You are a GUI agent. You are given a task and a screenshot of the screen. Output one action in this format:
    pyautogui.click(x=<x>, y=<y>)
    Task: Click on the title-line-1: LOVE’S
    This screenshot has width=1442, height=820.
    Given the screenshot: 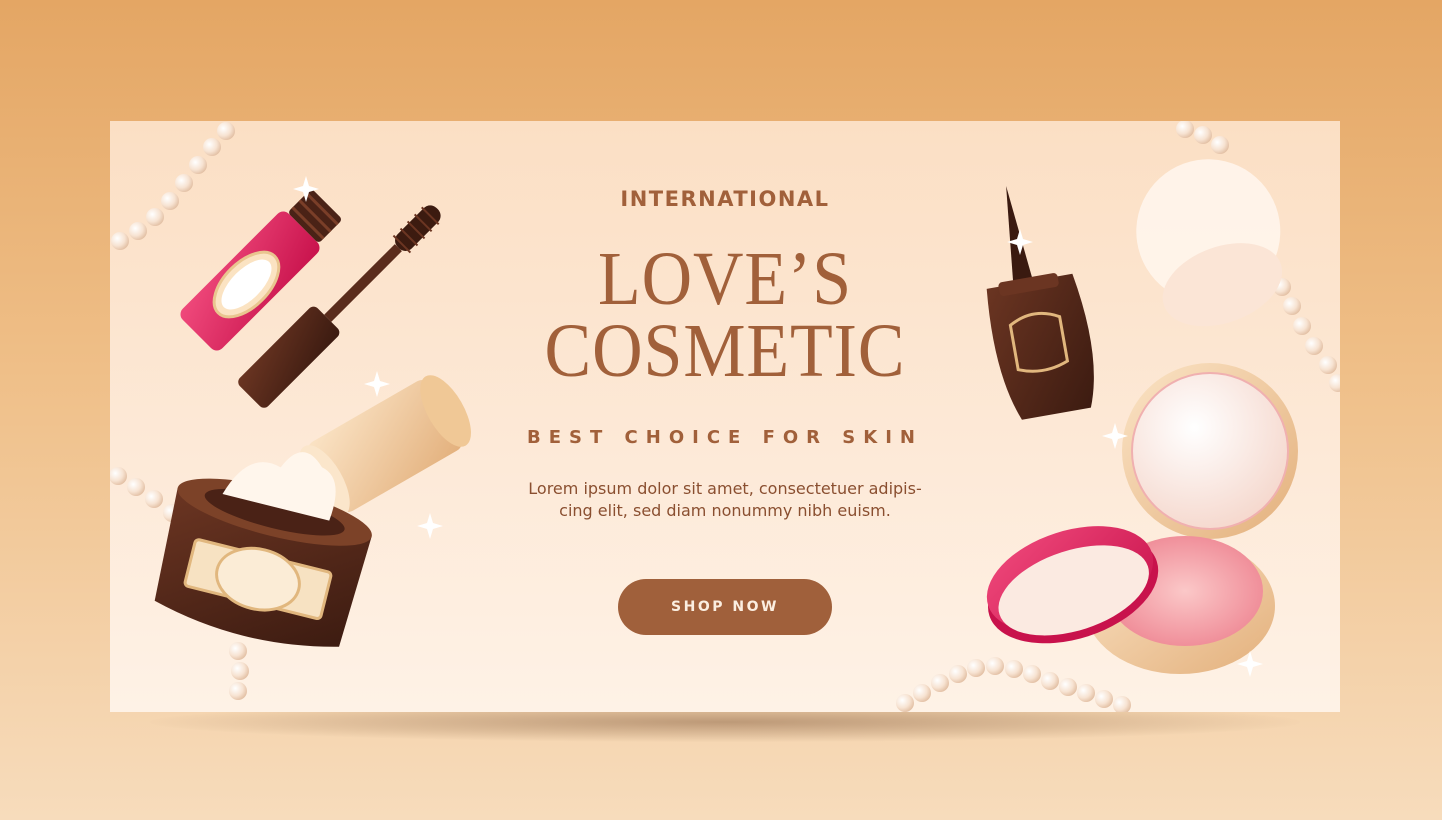 What is the action you would take?
    pyautogui.click(x=725, y=279)
    